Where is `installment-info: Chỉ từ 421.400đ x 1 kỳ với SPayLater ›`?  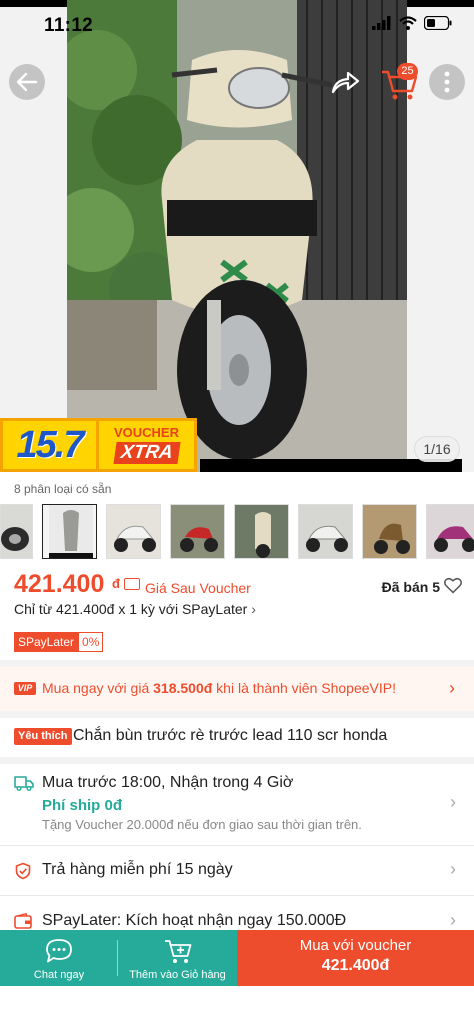
installment-info: Chỉ từ 421.400đ x 1 kỳ với SPayLater › is located at coordinates (135, 609).